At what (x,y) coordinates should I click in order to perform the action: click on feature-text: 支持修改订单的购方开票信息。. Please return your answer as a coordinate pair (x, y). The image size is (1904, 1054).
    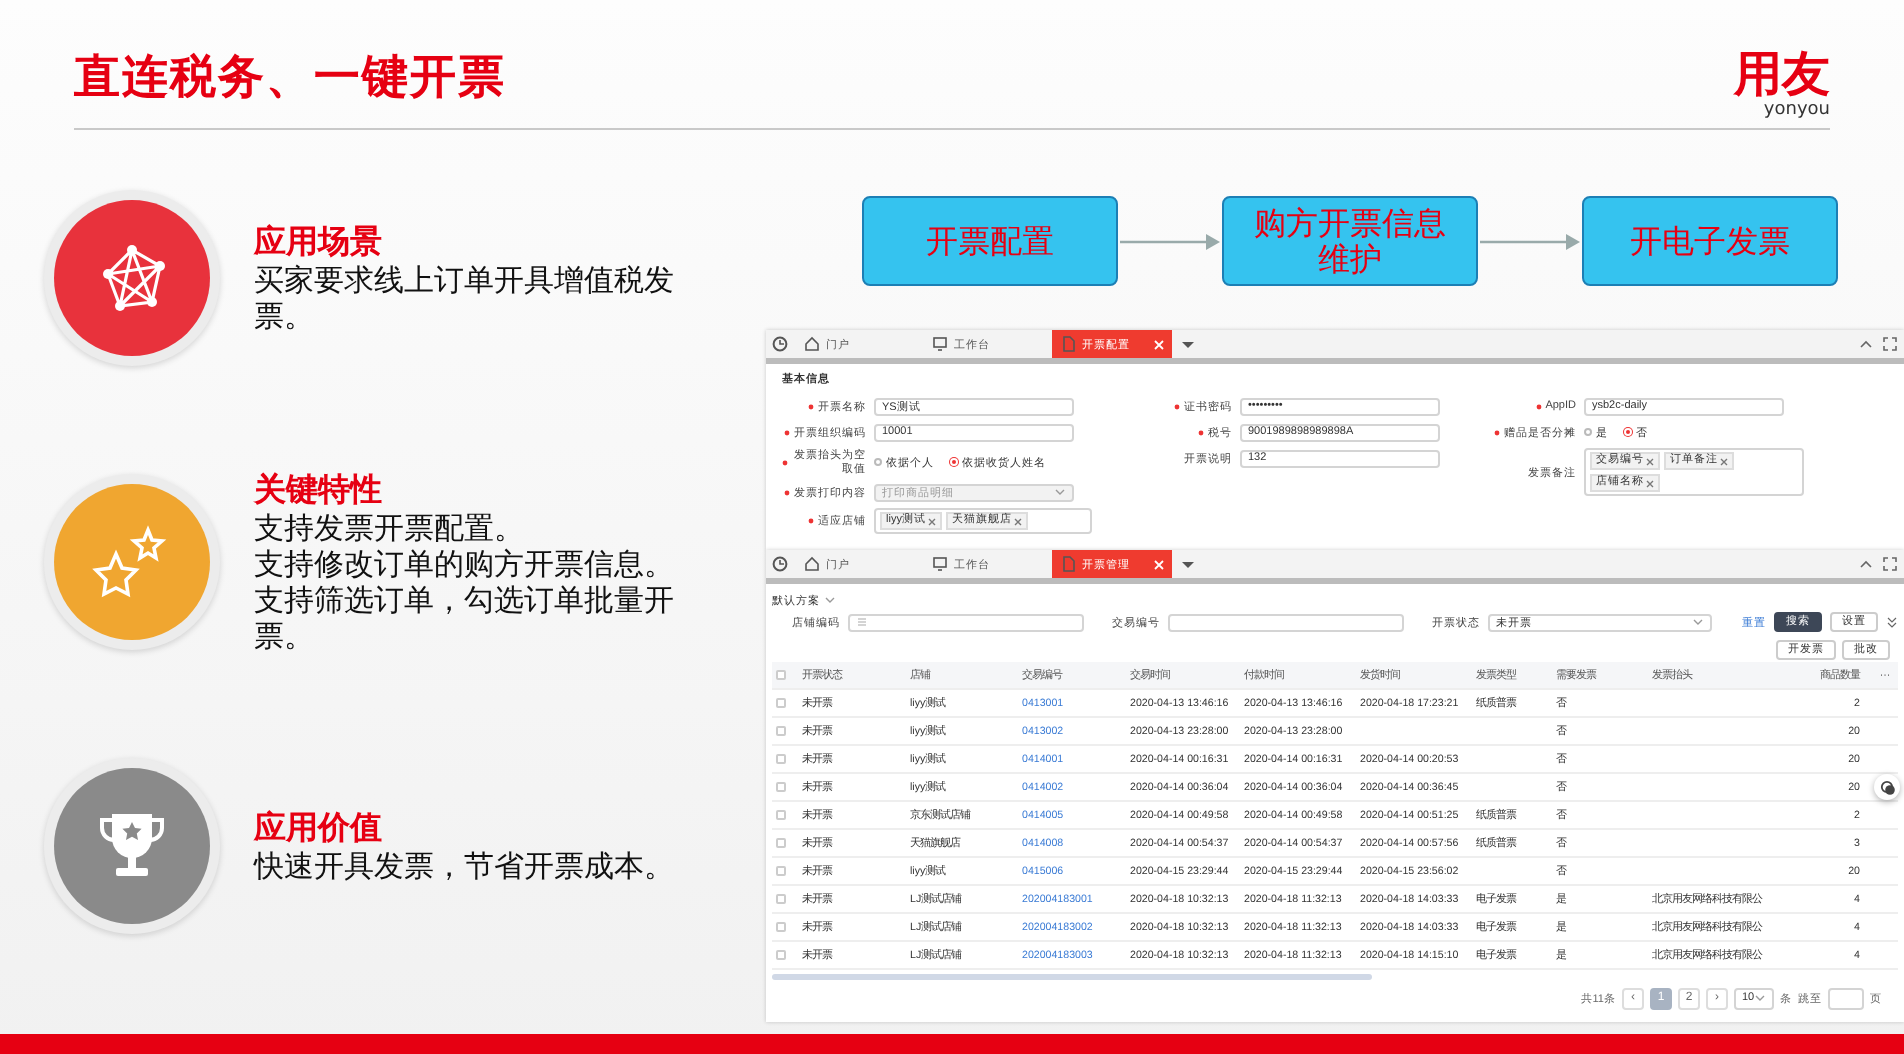
    Looking at the image, I should click on (465, 564).